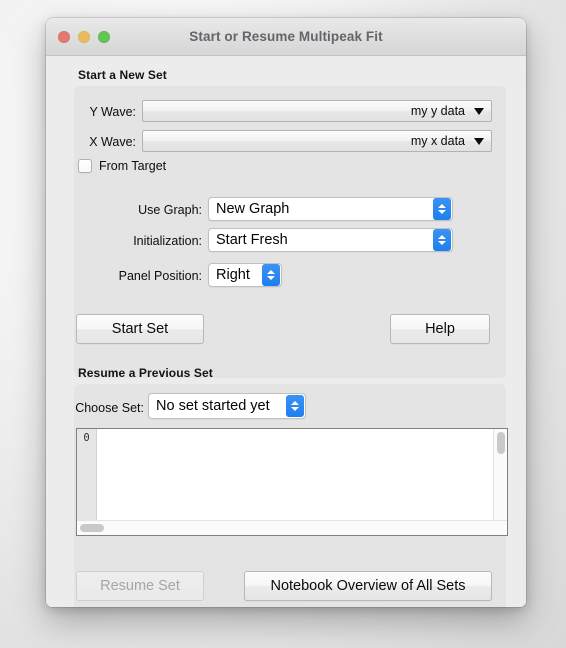 The image size is (566, 648). What do you see at coordinates (86, 438) in the screenshot?
I see `gutter-line-number: 0` at bounding box center [86, 438].